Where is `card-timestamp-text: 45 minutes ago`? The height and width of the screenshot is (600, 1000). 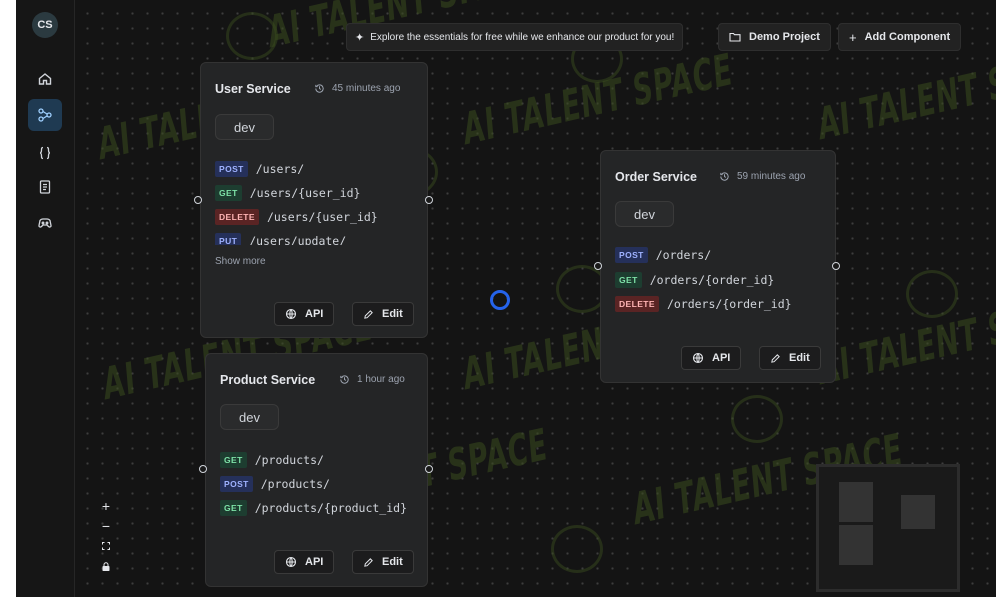
card-timestamp-text: 45 minutes ago is located at coordinates (366, 88).